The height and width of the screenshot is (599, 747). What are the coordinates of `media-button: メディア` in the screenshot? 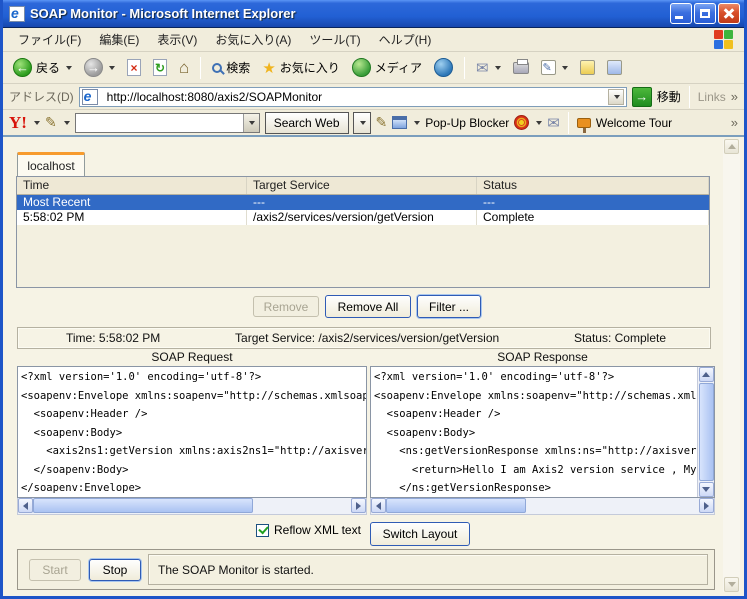 It's located at (387, 67).